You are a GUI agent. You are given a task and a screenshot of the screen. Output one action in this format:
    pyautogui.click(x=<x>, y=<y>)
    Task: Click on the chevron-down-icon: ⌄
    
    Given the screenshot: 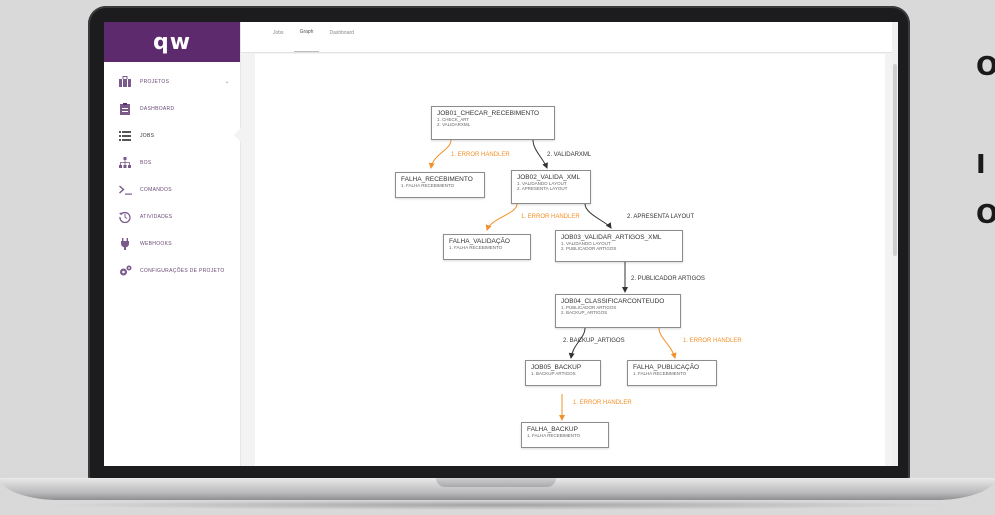 What is the action you would take?
    pyautogui.click(x=227, y=81)
    